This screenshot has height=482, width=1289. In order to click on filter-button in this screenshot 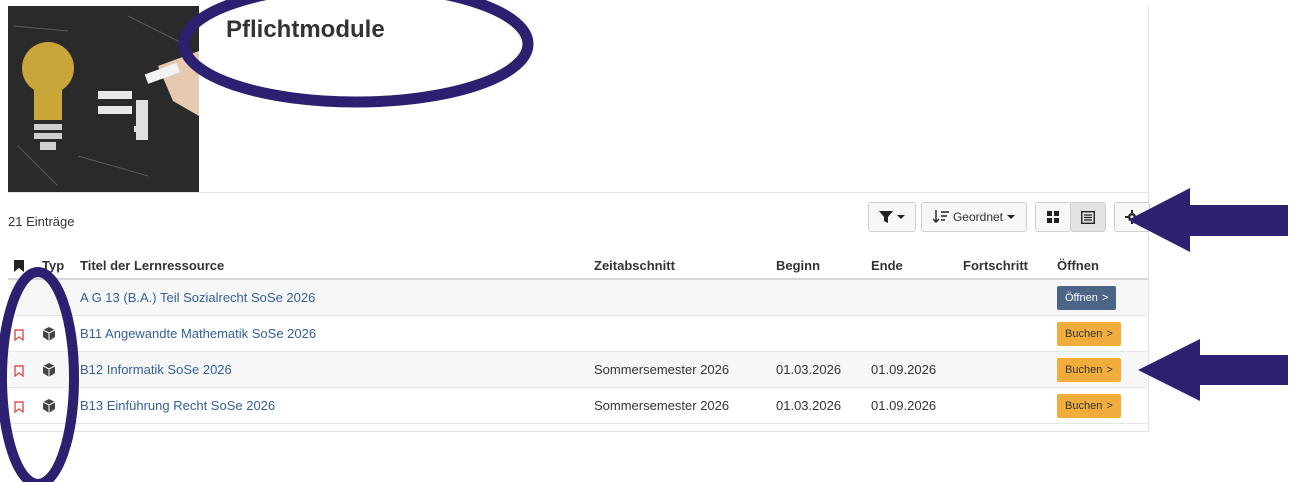, I will do `click(892, 217)`.